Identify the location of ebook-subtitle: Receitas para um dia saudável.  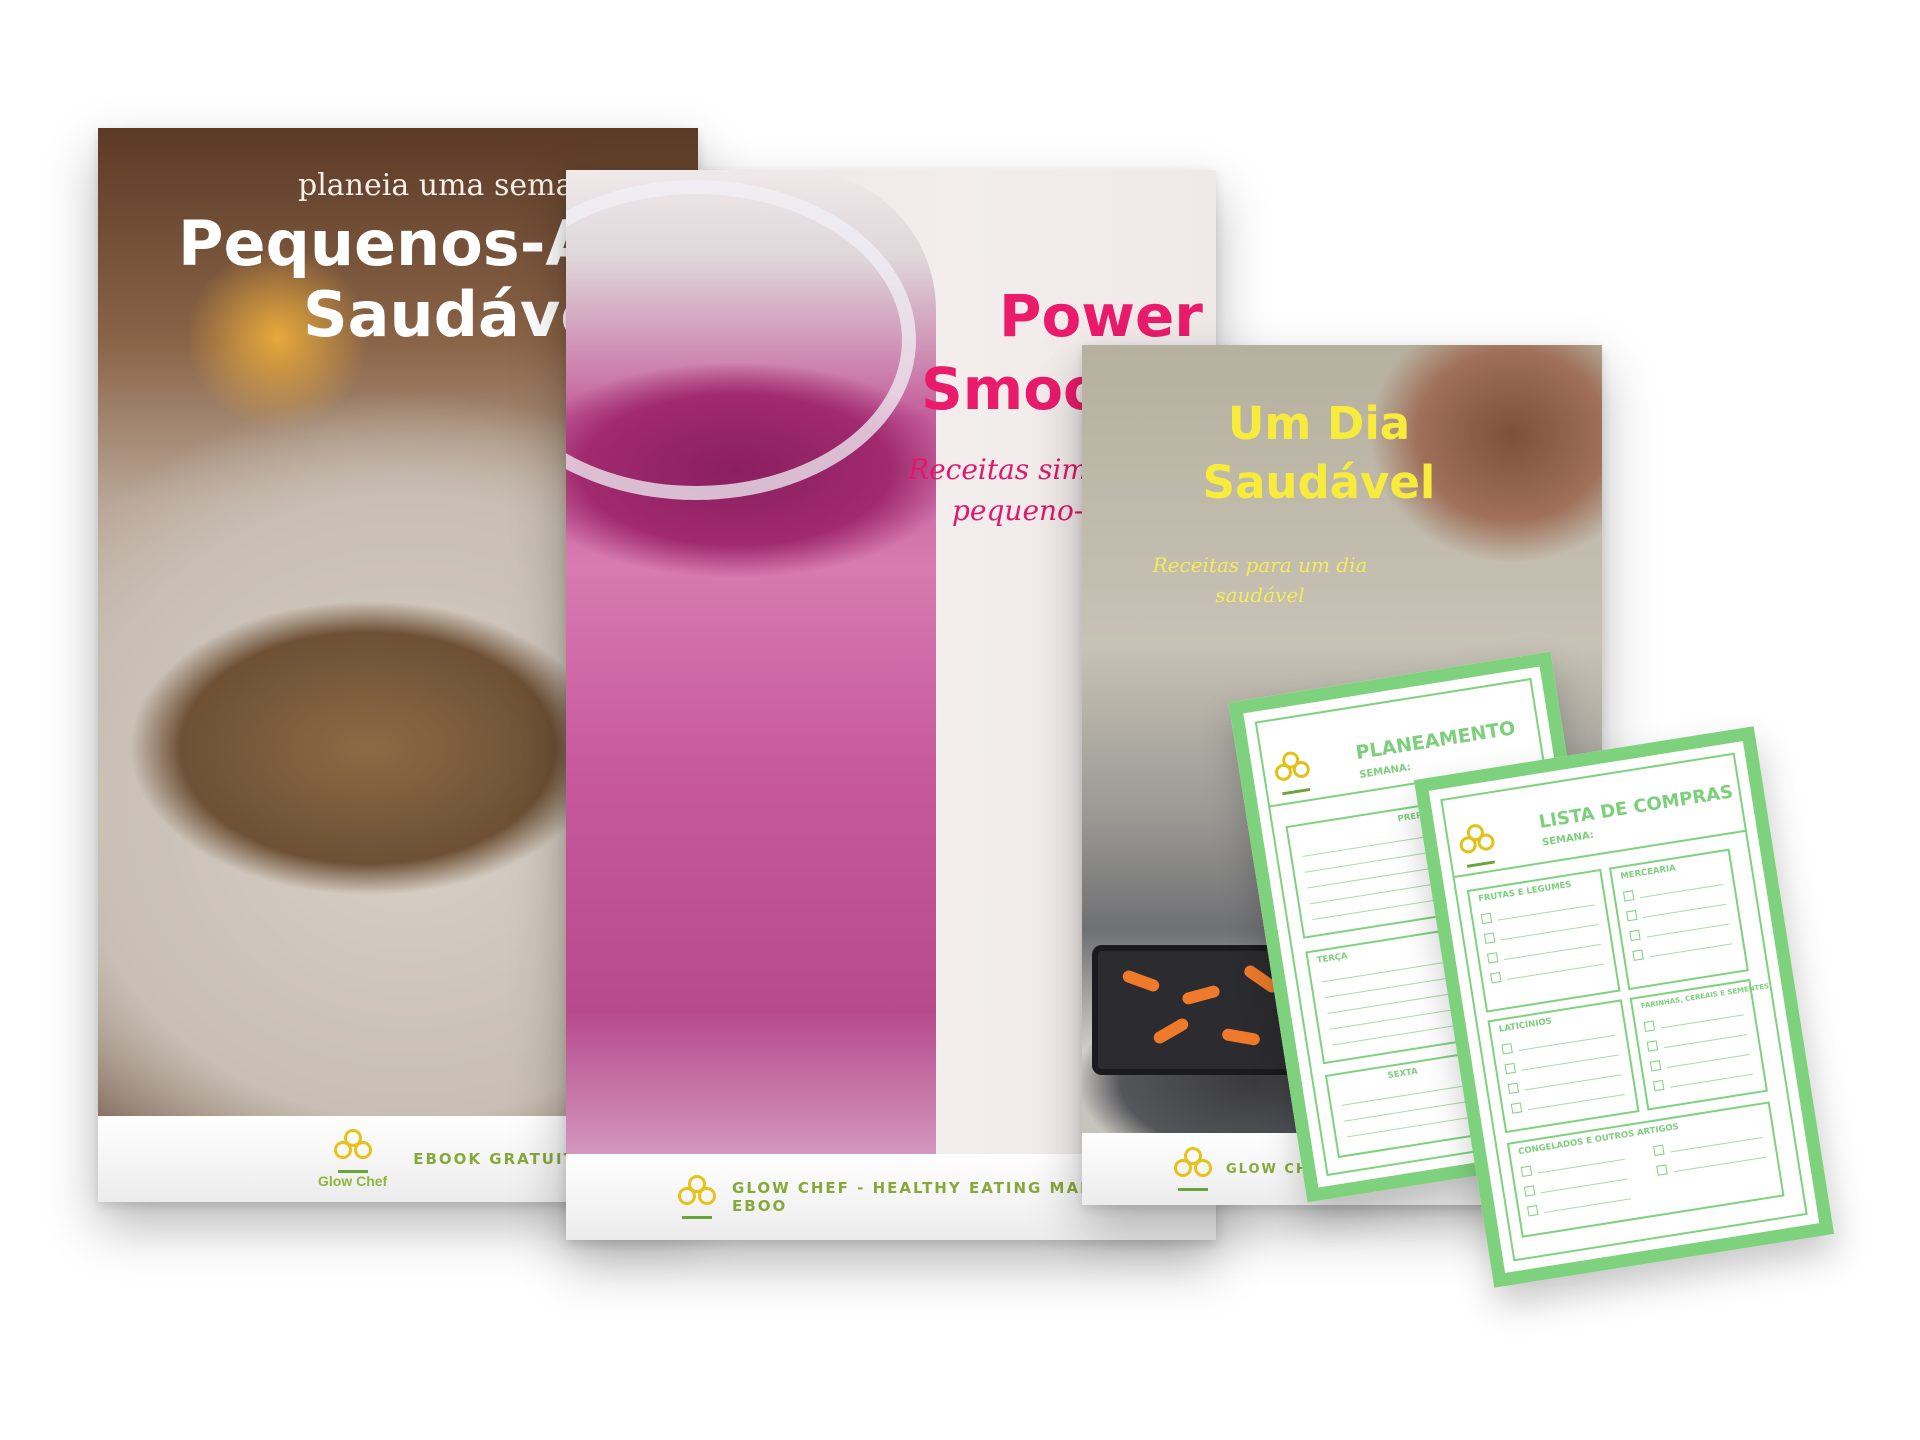
(1260, 580).